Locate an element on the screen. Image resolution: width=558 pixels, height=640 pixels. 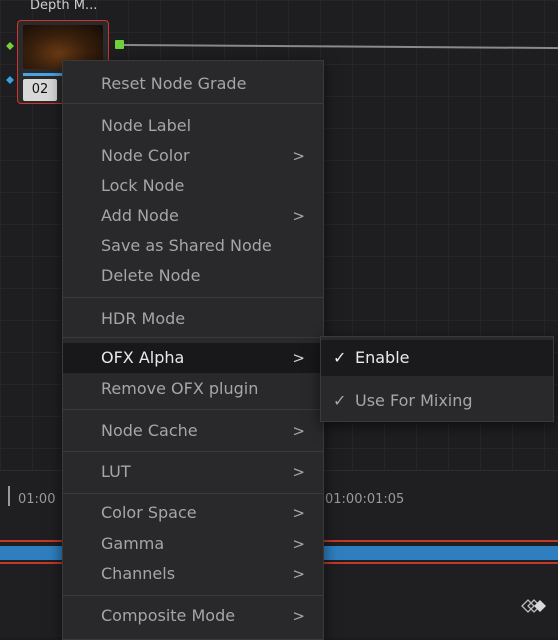
menu-item-remove-ofx-plugin: Remove OFX plugin is located at coordinates (193, 389).